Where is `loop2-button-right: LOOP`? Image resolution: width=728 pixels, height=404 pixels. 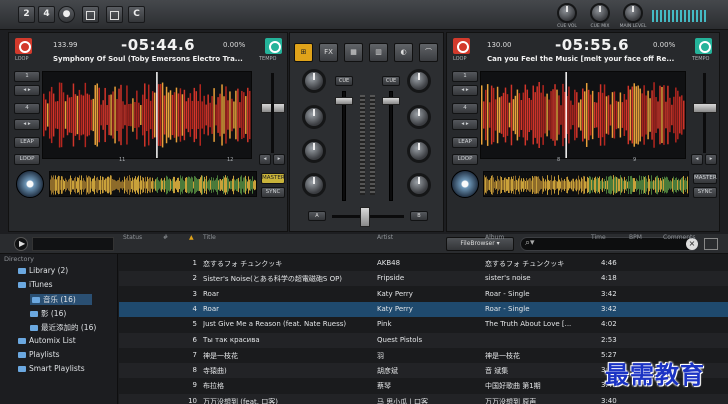 loop2-button-right: LOOP is located at coordinates (465, 159).